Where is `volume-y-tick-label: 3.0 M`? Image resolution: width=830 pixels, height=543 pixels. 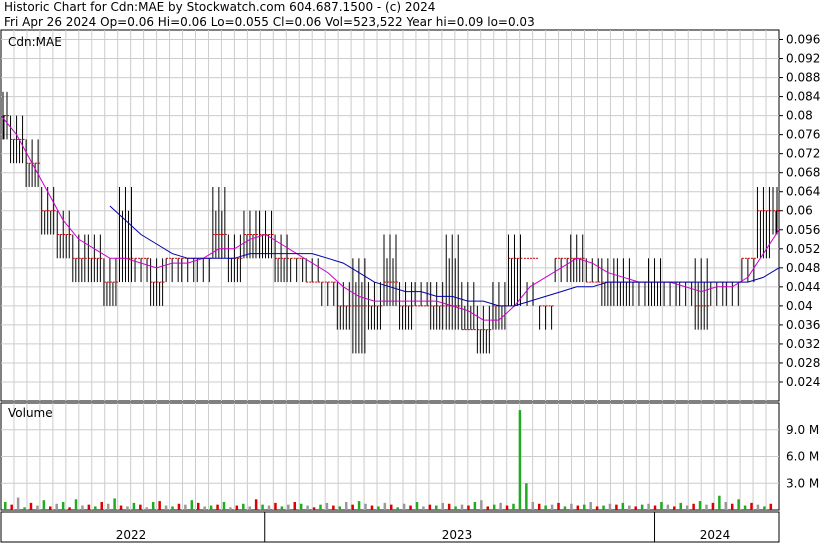
volume-y-tick-label: 3.0 M is located at coordinates (802, 483).